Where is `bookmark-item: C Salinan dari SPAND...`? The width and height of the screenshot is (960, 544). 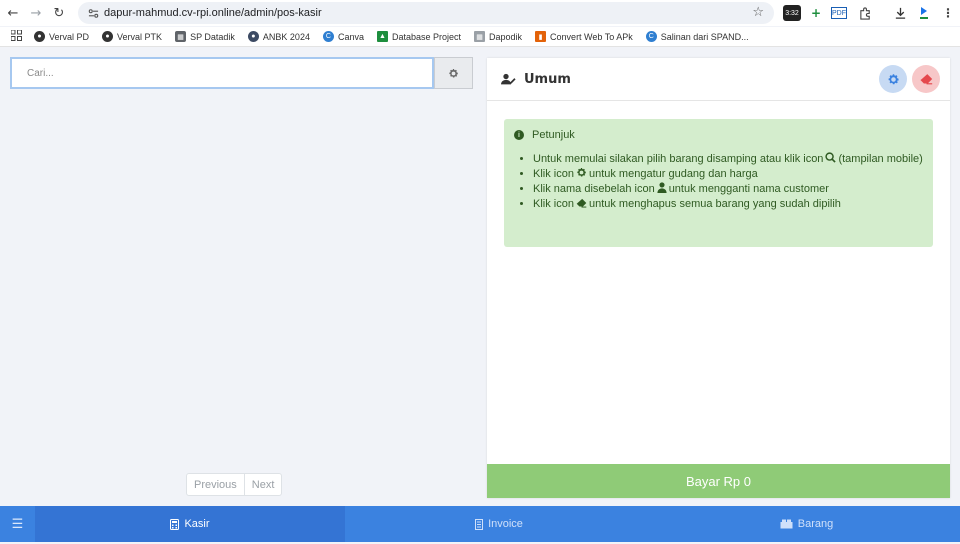 bookmark-item: C Salinan dari SPAND... is located at coordinates (697, 36).